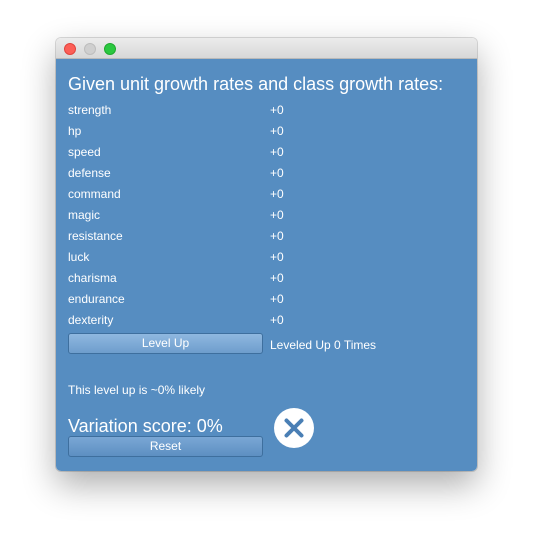 The height and width of the screenshot is (546, 533). I want to click on variation-score: Variation score: 0%, so click(145, 426).